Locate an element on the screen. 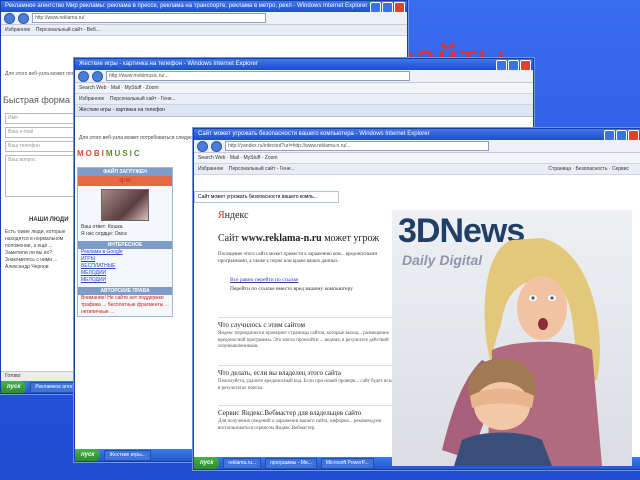 The height and width of the screenshot is (480, 640). proceed-anyway-link: Все равно перейти по ссылке is located at coordinates (264, 280).